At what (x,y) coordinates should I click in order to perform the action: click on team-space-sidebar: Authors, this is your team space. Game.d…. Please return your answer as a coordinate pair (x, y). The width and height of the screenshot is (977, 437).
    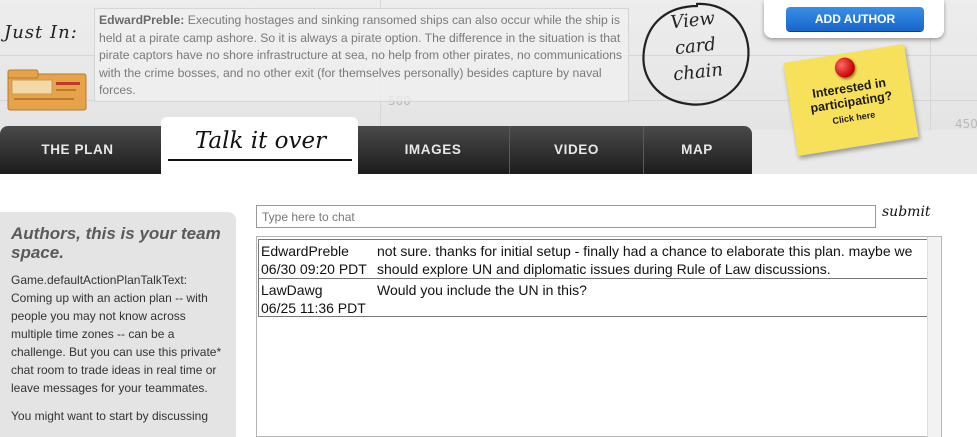
    Looking at the image, I should click on (118, 324).